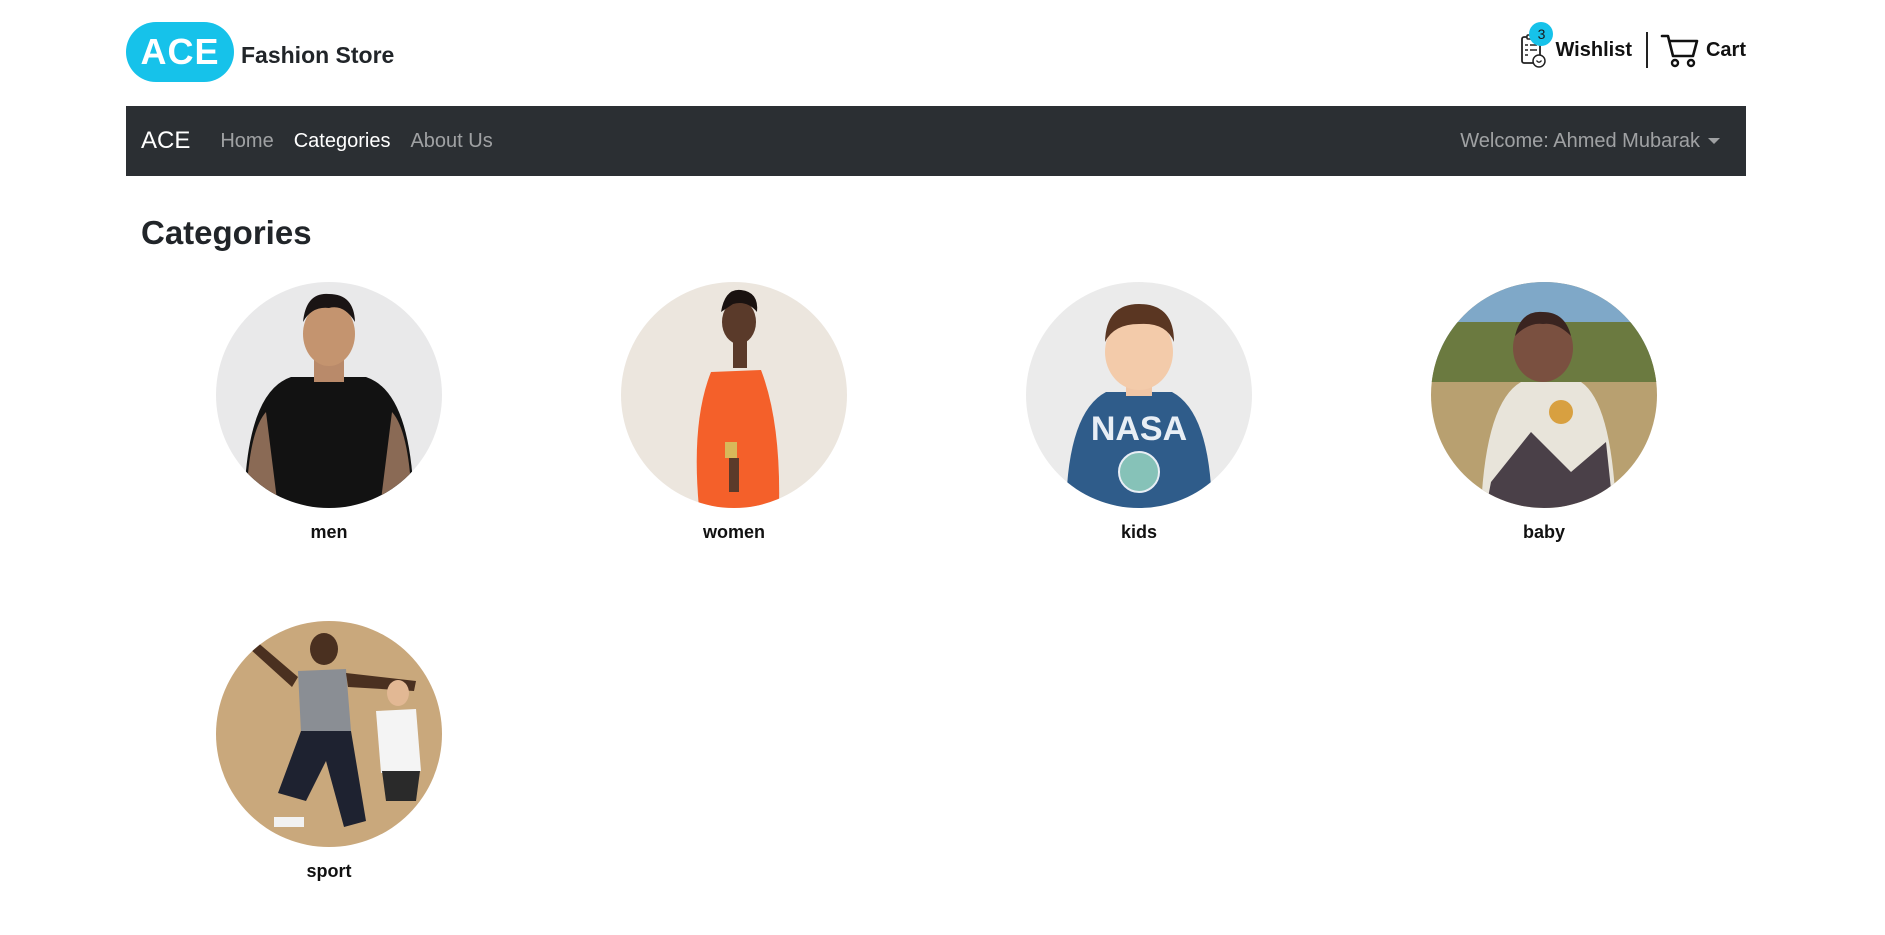 The height and width of the screenshot is (935, 1885). Describe the element at coordinates (1703, 50) in the screenshot. I see `cart-button: Cart` at that location.